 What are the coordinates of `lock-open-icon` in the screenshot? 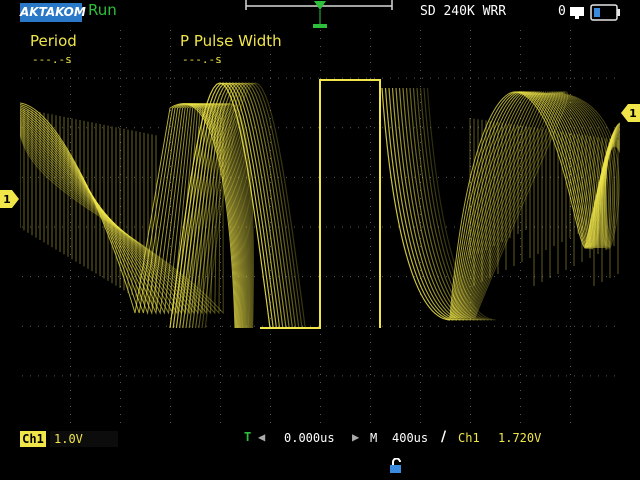 It's located at (397, 466).